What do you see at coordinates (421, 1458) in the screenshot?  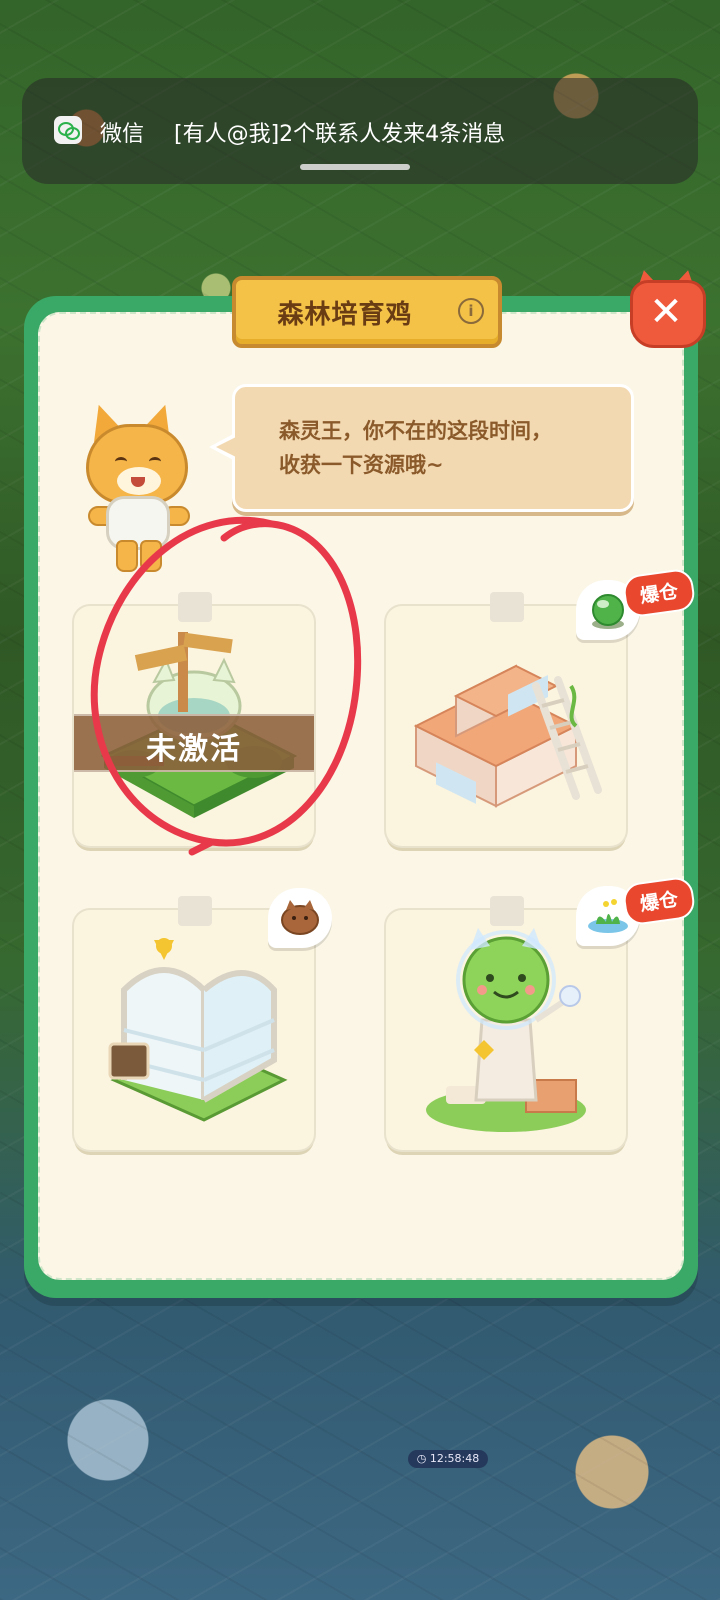 I see `clock-icon: ◷` at bounding box center [421, 1458].